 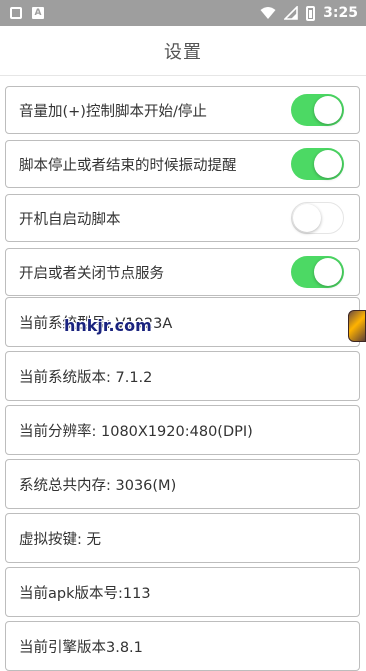 What do you see at coordinates (85, 593) in the screenshot?
I see `info-label: 当前apk版本号:113` at bounding box center [85, 593].